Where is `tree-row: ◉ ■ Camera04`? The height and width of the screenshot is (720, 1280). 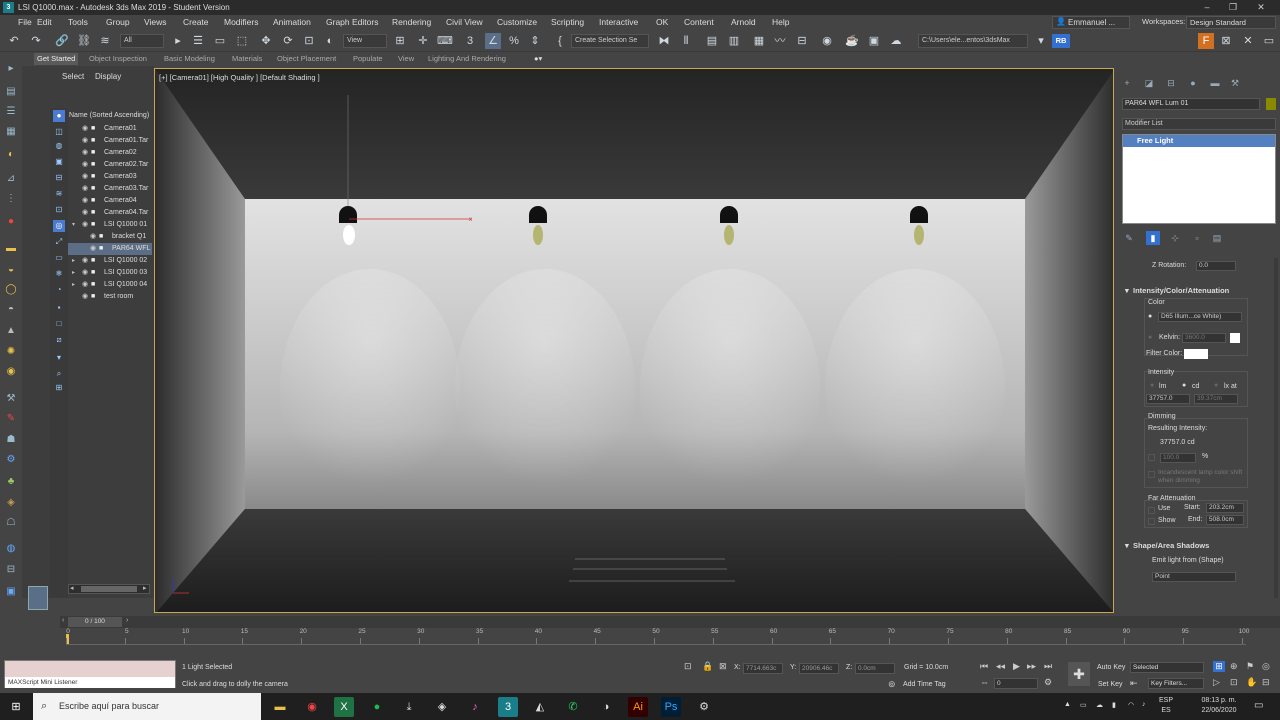 tree-row: ◉ ■ Camera04 is located at coordinates (110, 201).